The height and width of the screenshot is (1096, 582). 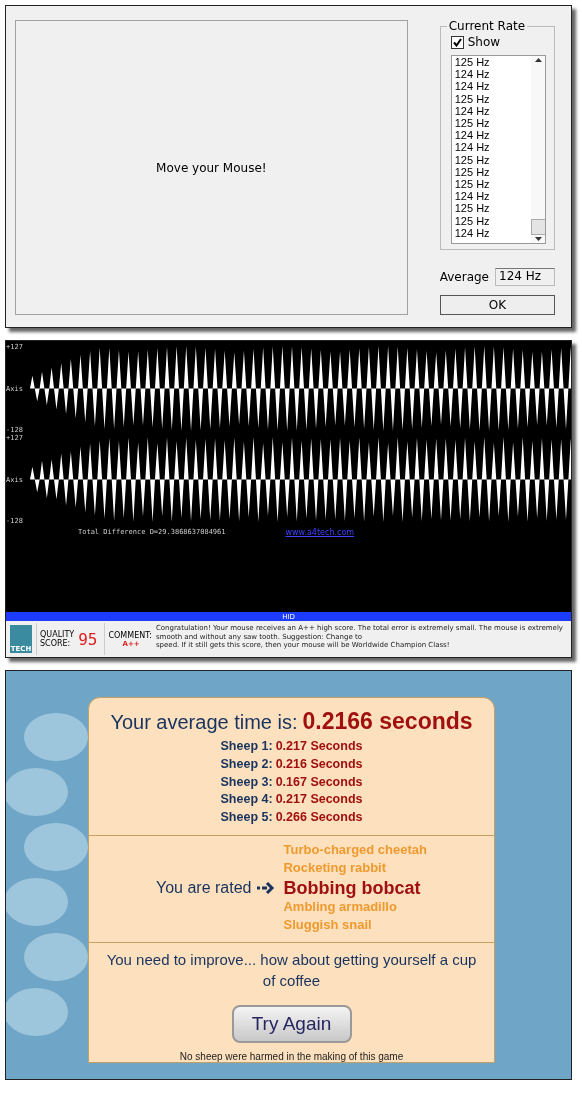 I want to click on sheep-label: Sheep 4:, so click(x=246, y=800).